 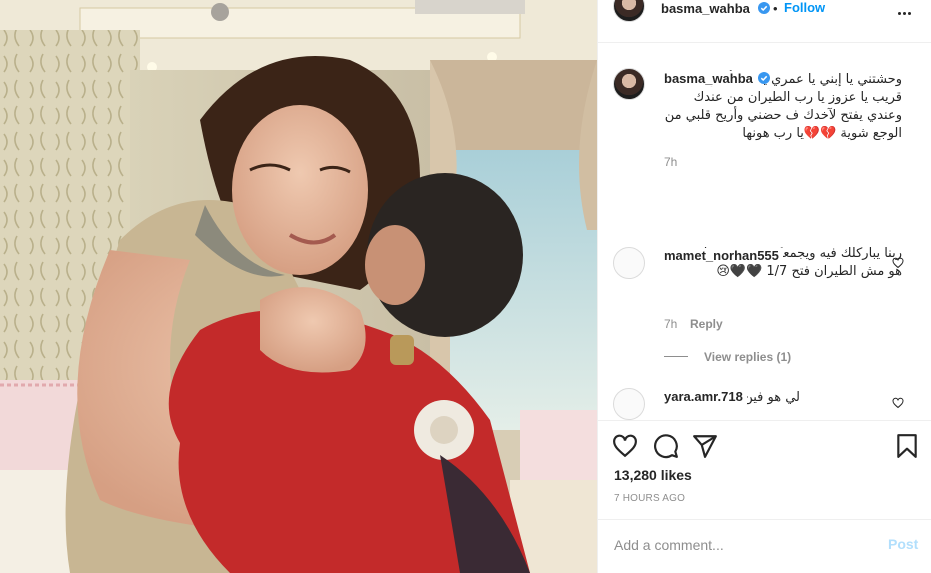 I want to click on add-comment-input, so click(x=729, y=545).